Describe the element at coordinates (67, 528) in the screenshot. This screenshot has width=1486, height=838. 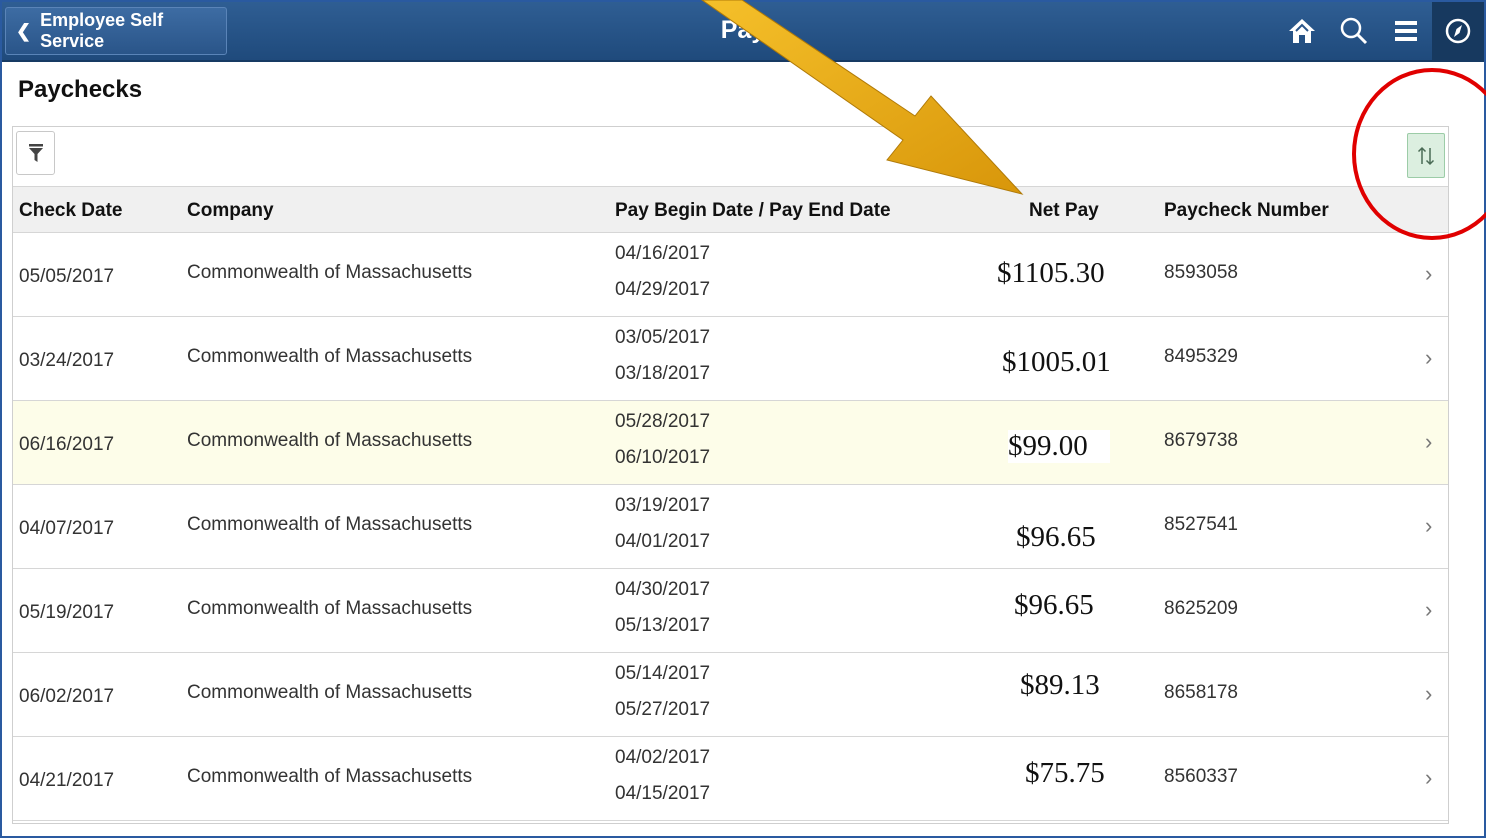
I see `check-date: 04/07/2017` at that location.